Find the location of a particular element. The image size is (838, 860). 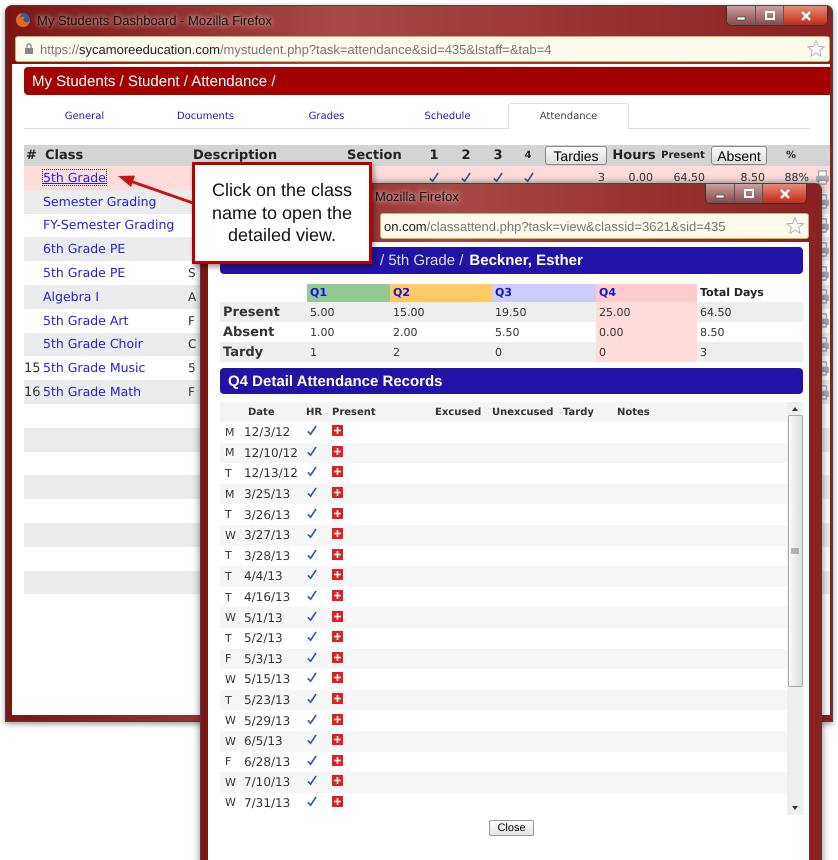

weekday: T is located at coordinates (228, 555).